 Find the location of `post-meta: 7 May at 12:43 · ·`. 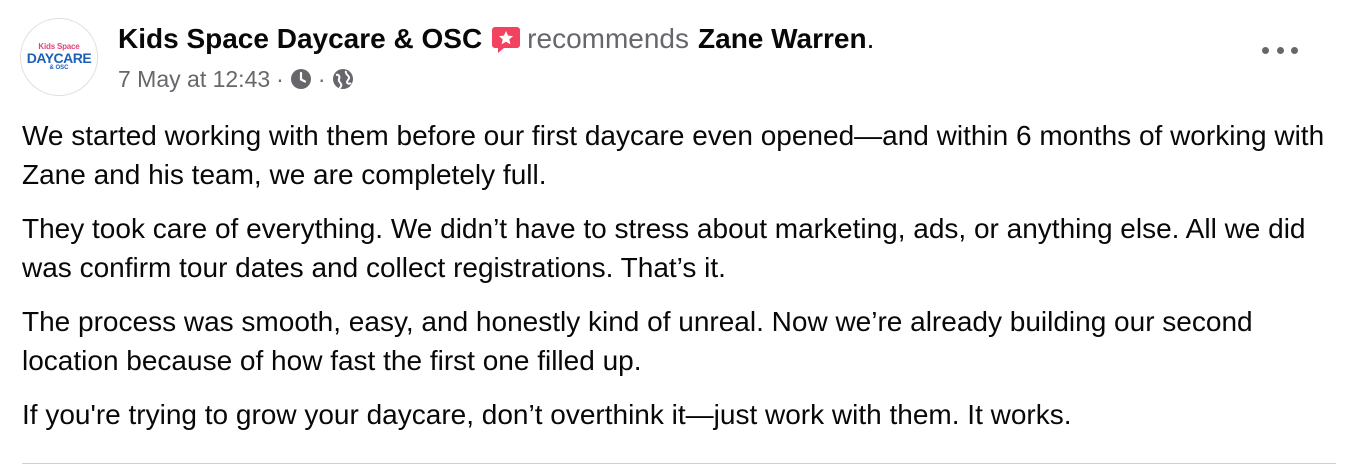

post-meta: 7 May at 12:43 · · is located at coordinates (236, 79).